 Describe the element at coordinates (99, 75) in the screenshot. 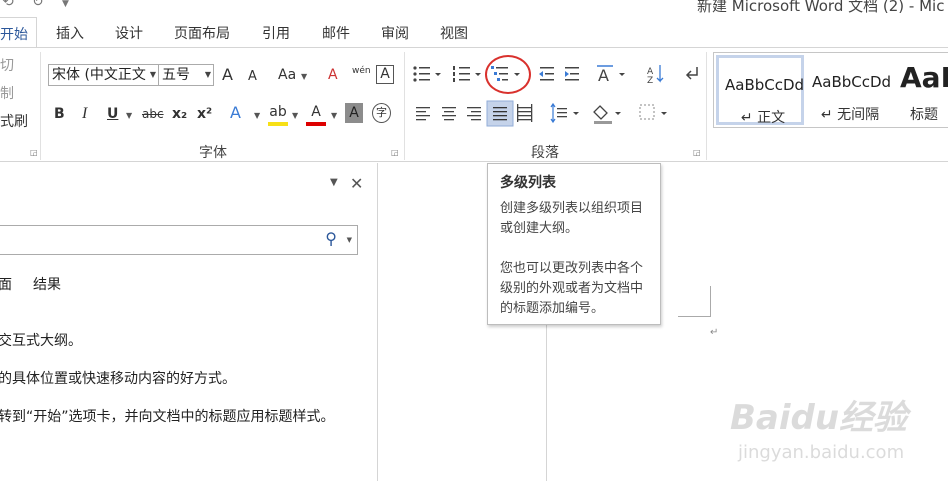

I see `font-name-value: 宋体 (中文正文` at that location.